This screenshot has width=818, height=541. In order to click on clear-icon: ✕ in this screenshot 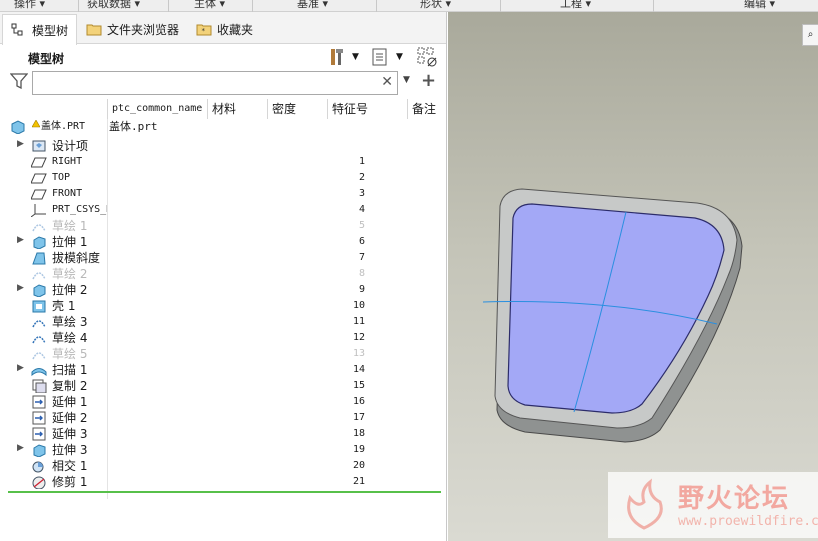, I will do `click(387, 82)`.